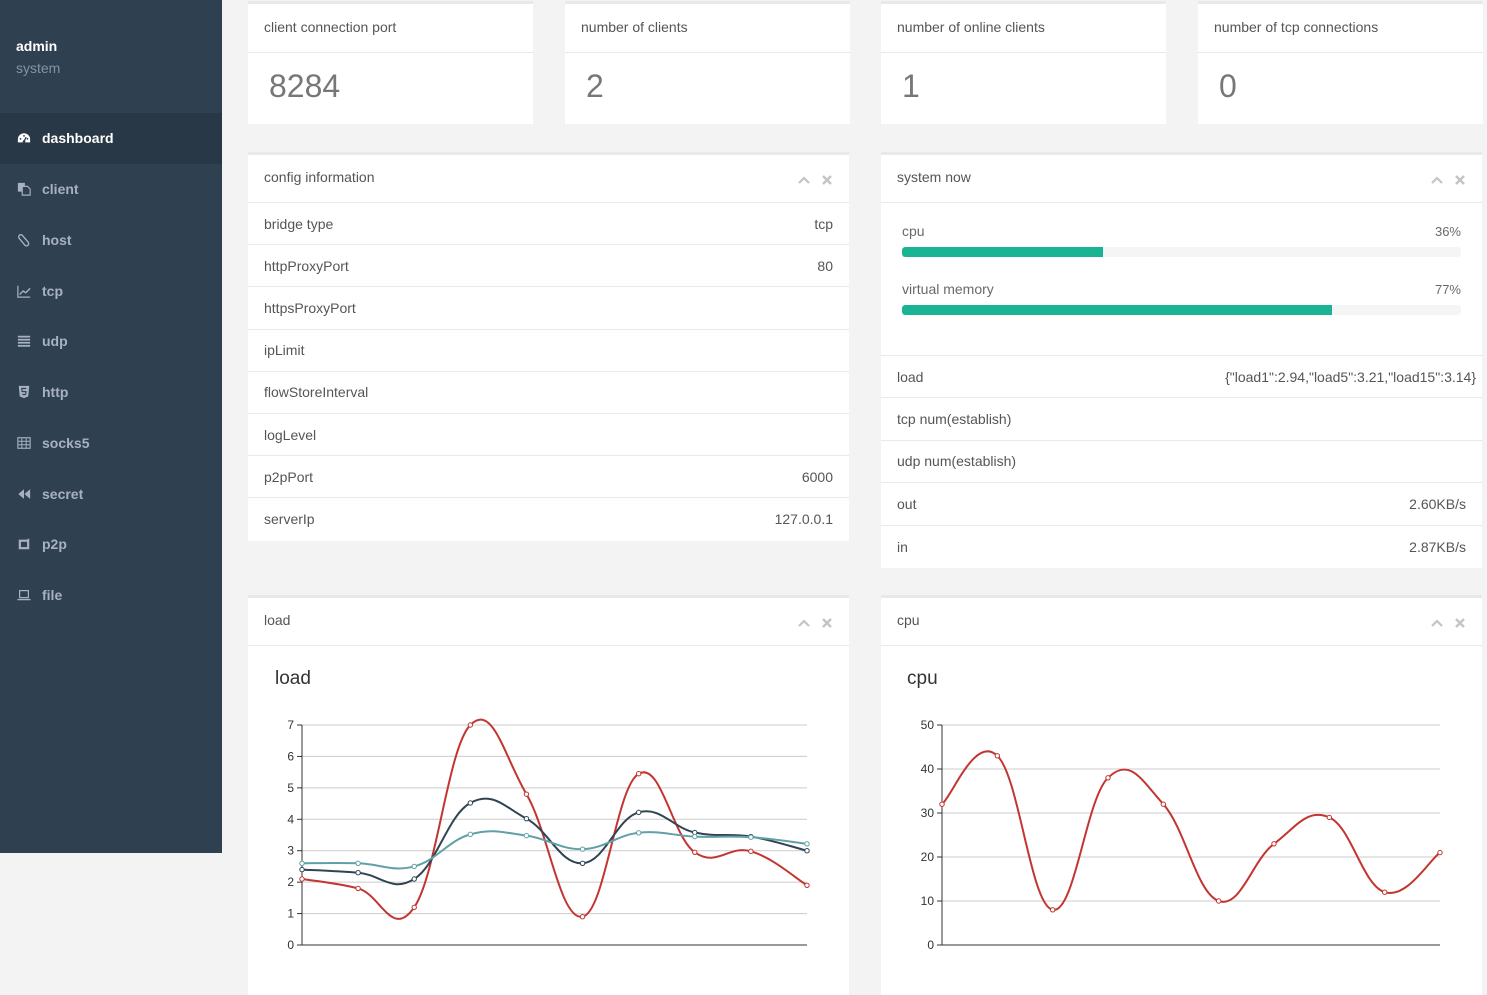 This screenshot has height=995, width=1487. Describe the element at coordinates (38, 57) in the screenshot. I see `user-profile: admin system` at that location.